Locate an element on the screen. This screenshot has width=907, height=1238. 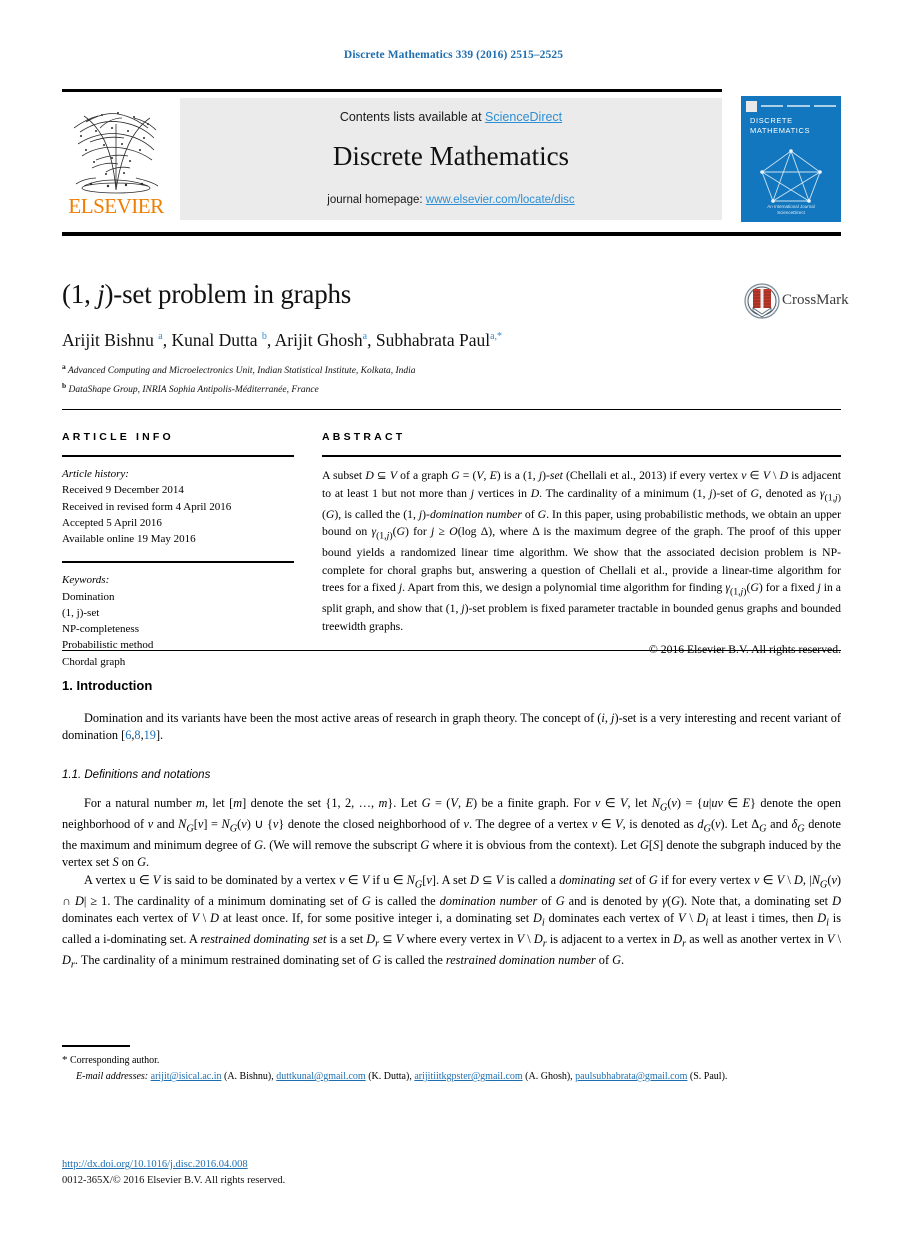
email-link-dutta: duttkunal@gmail.com is located at coordinates (320, 1076).